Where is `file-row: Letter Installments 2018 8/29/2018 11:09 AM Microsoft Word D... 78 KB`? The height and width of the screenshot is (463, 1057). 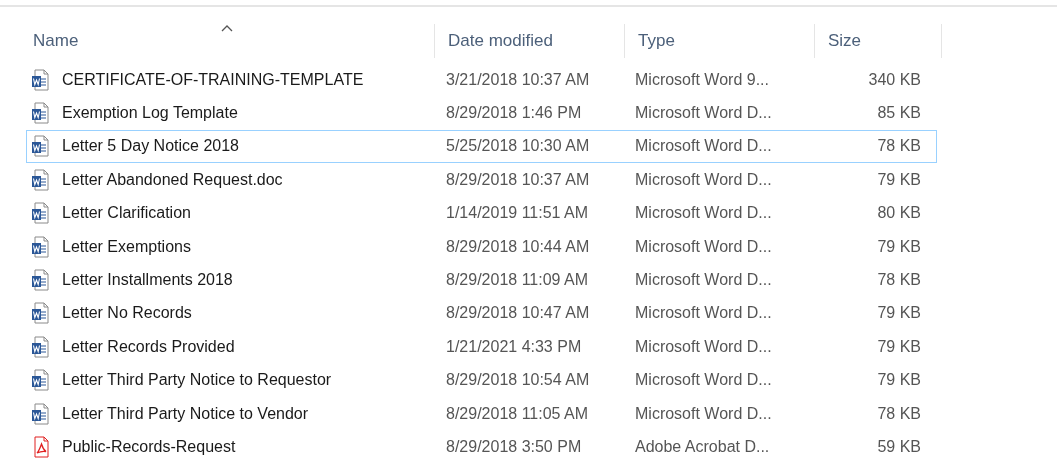
file-row: Letter Installments 2018 8/29/2018 11:09 AM Microsoft Word D... 78 KB is located at coordinates (481, 280).